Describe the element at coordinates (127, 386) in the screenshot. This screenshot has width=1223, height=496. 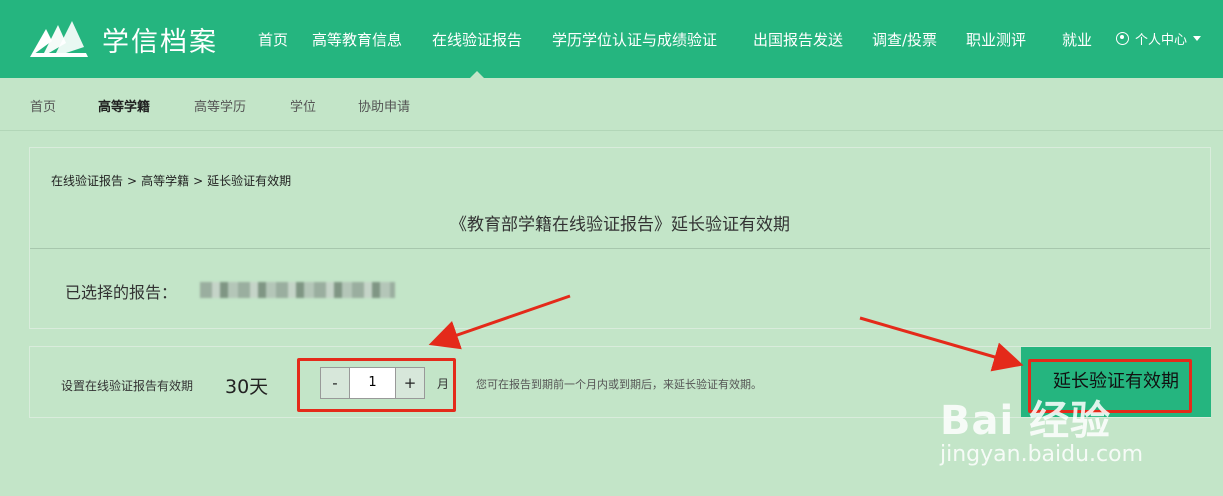
I see `validity-setting-label: 设置在线验证报告有效期` at that location.